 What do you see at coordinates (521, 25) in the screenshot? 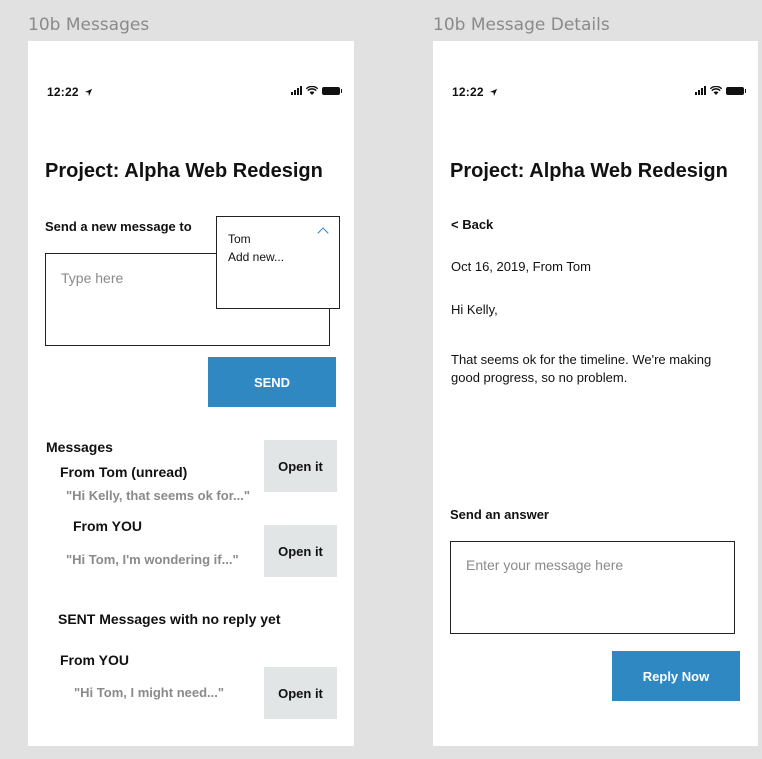
I see `artboard-title-message-details: 10b Message Details` at bounding box center [521, 25].